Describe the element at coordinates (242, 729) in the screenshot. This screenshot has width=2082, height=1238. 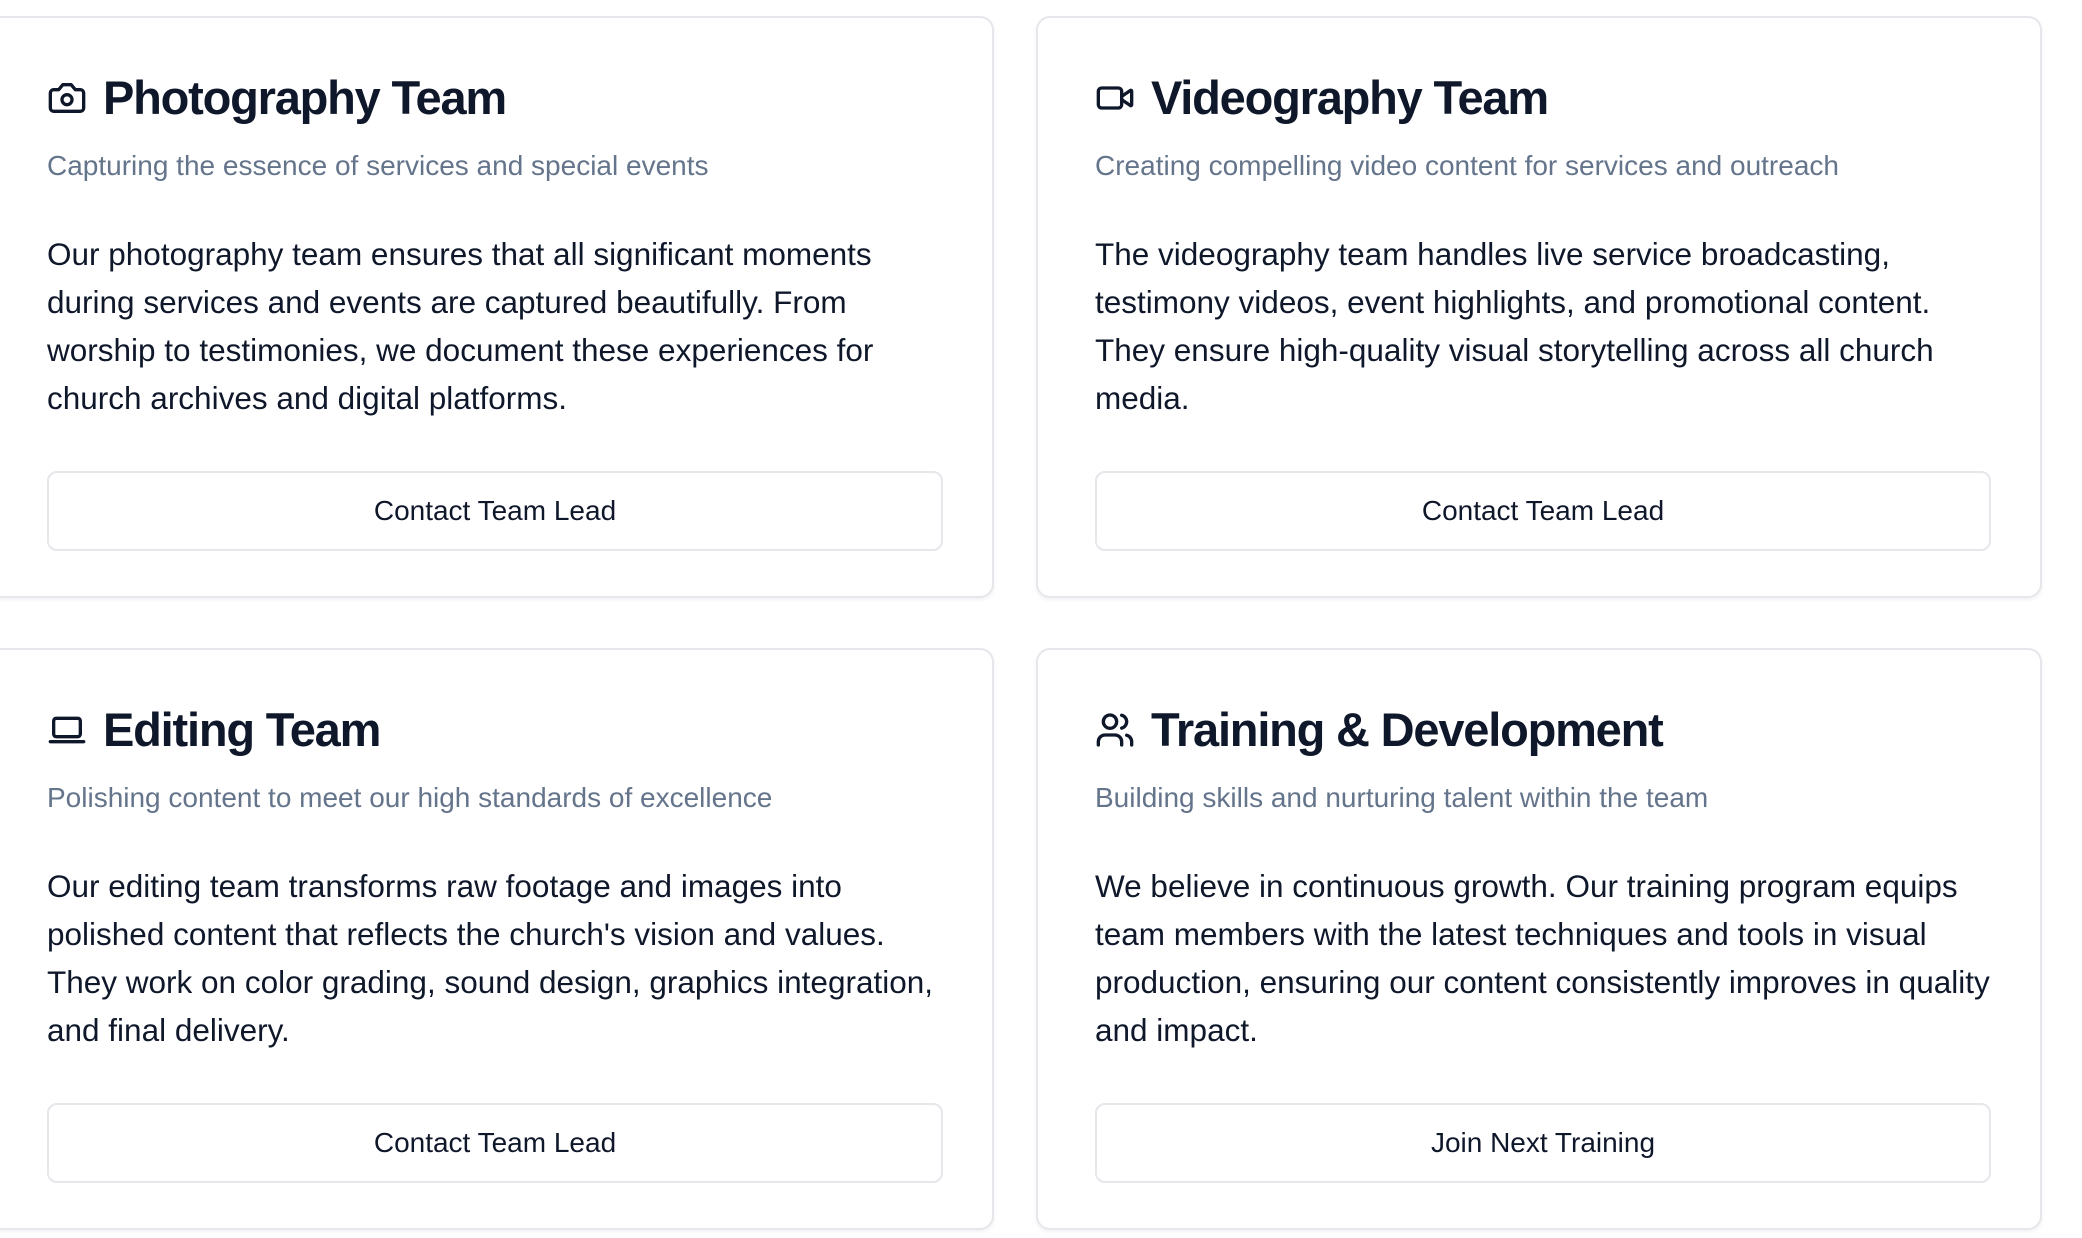
I see `card-title: Editing Team` at that location.